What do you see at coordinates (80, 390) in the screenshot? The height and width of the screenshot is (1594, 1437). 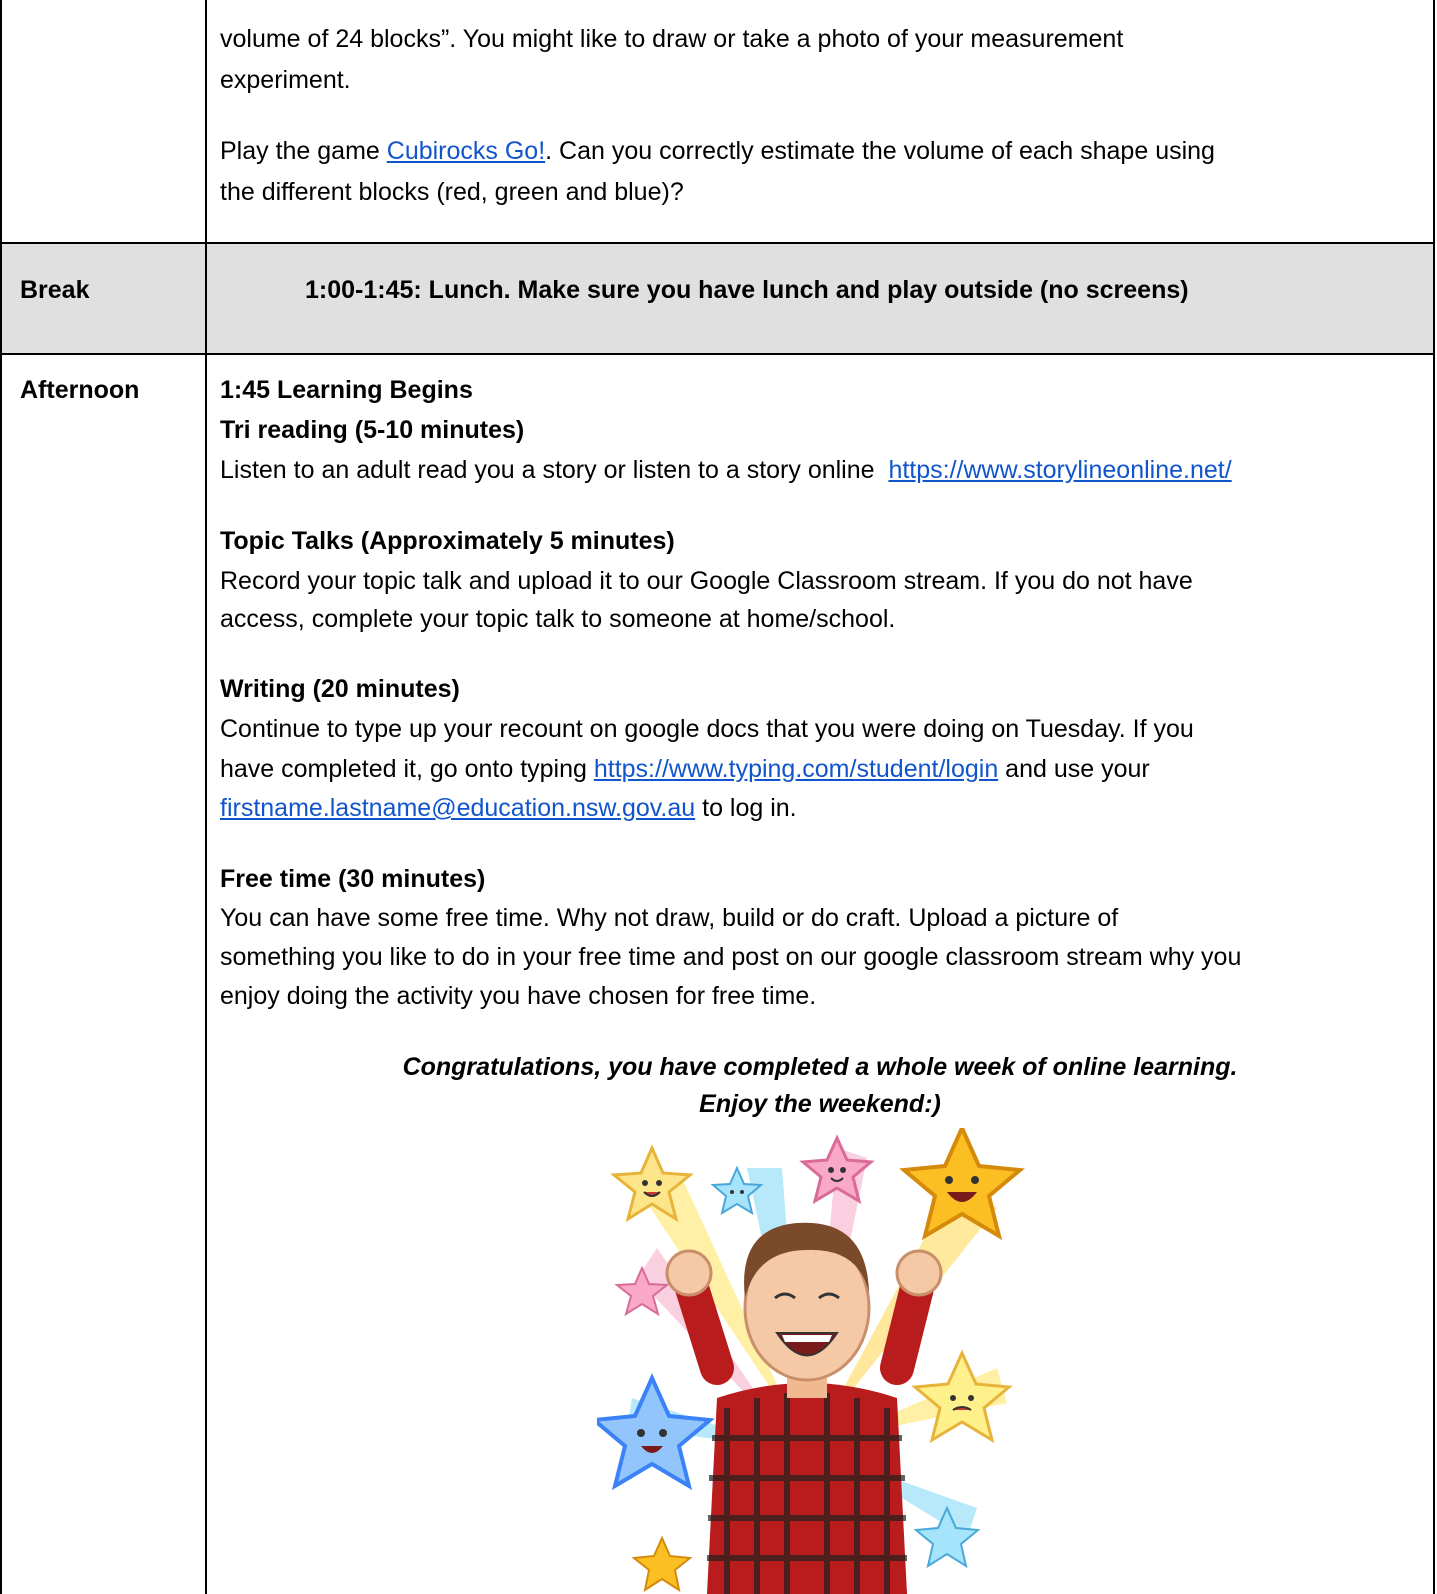 I see `afternoon-label: Afternoon` at bounding box center [80, 390].